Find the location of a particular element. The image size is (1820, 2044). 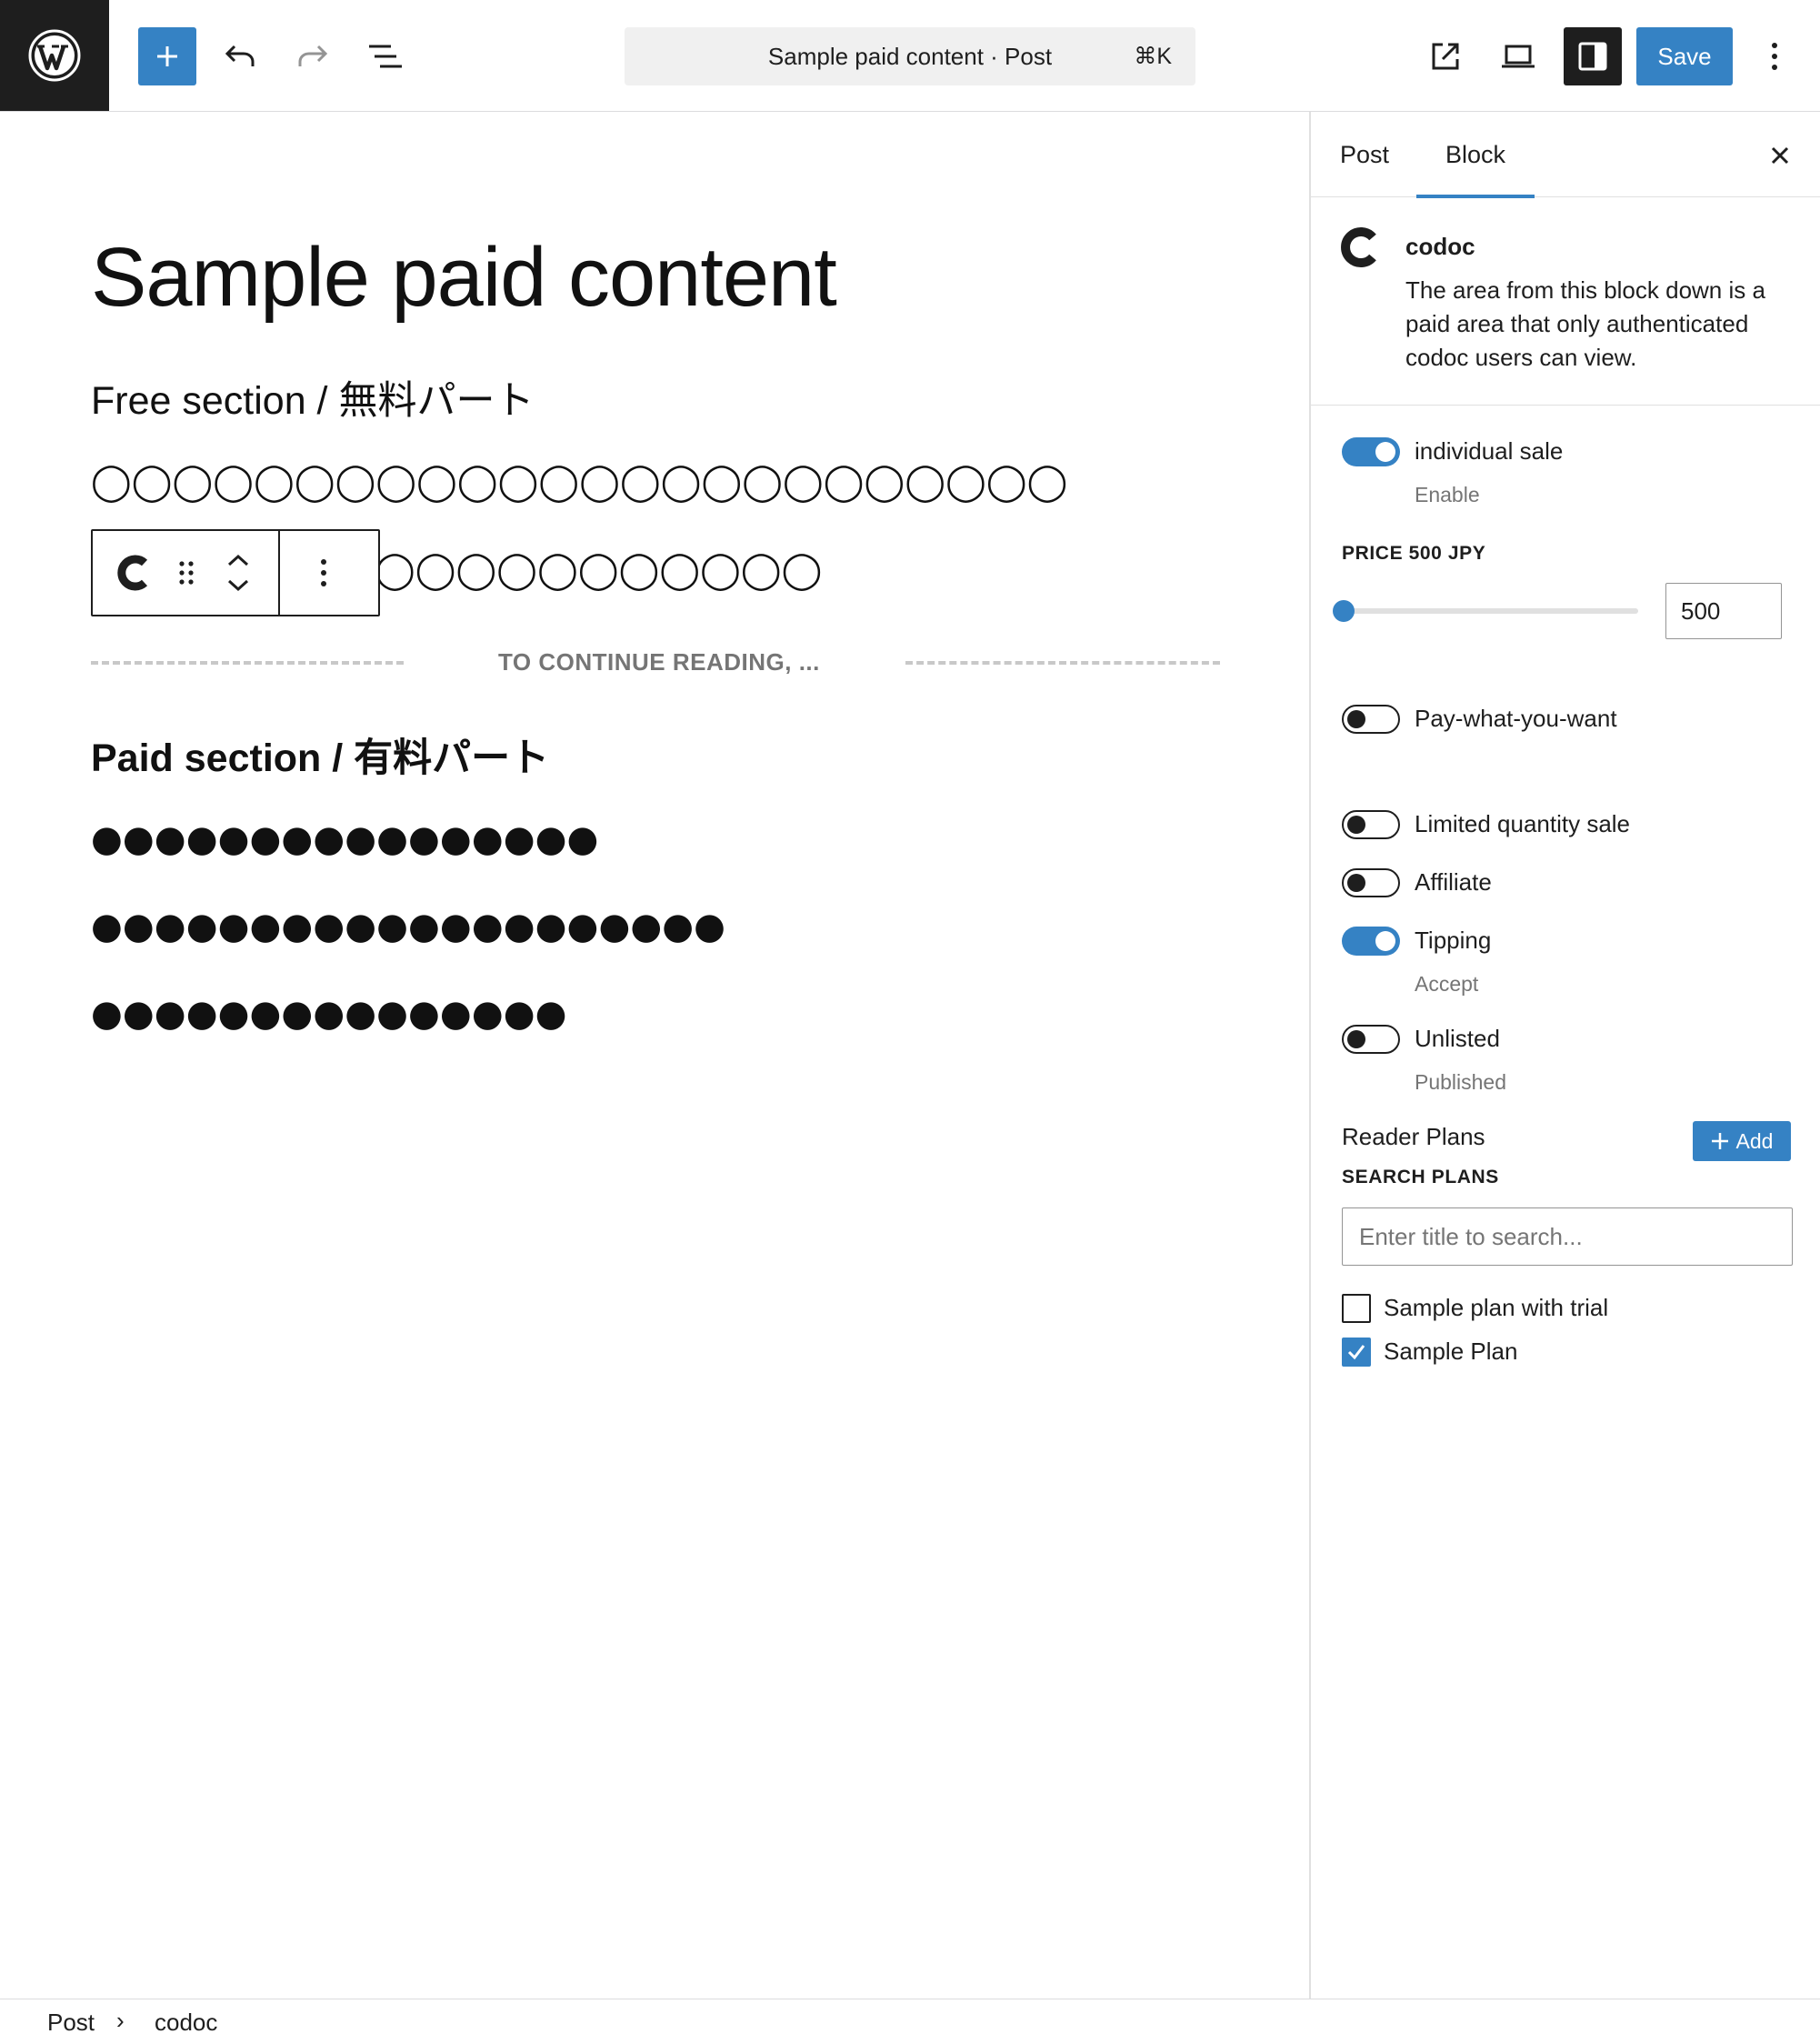

block-name: codoc is located at coordinates (1440, 246).